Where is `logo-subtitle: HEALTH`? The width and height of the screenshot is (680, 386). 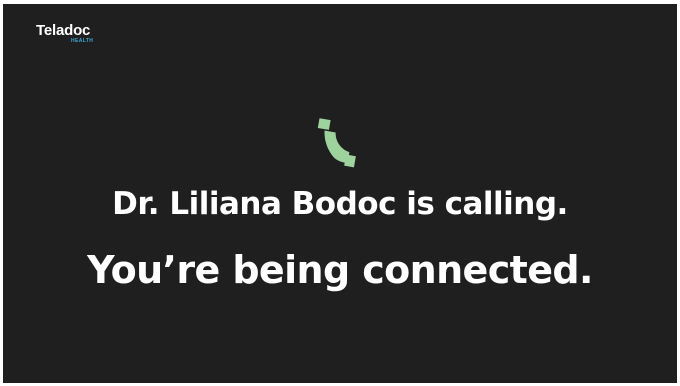 logo-subtitle: HEALTH is located at coordinates (82, 41).